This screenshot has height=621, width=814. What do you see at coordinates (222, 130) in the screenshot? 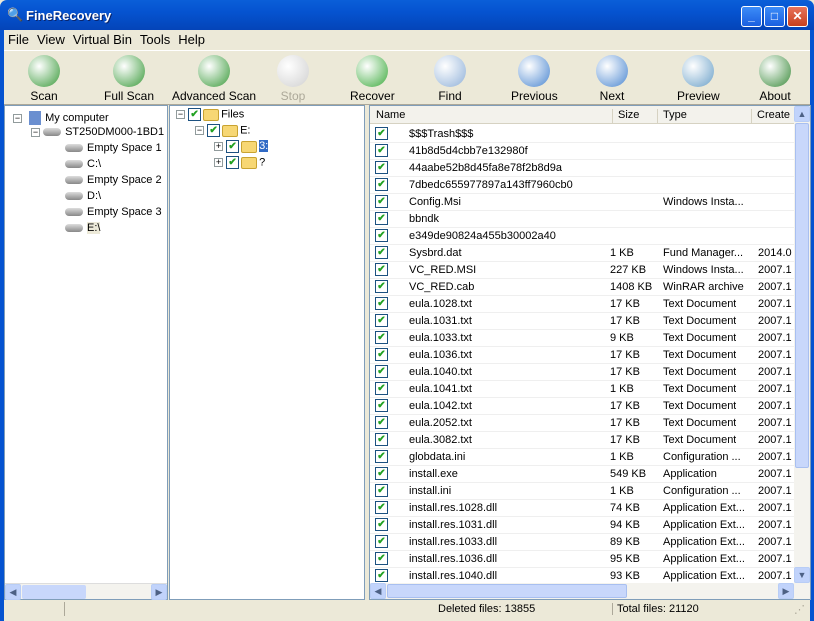
I see `tree-item-e: − ✔ E:` at bounding box center [222, 130].